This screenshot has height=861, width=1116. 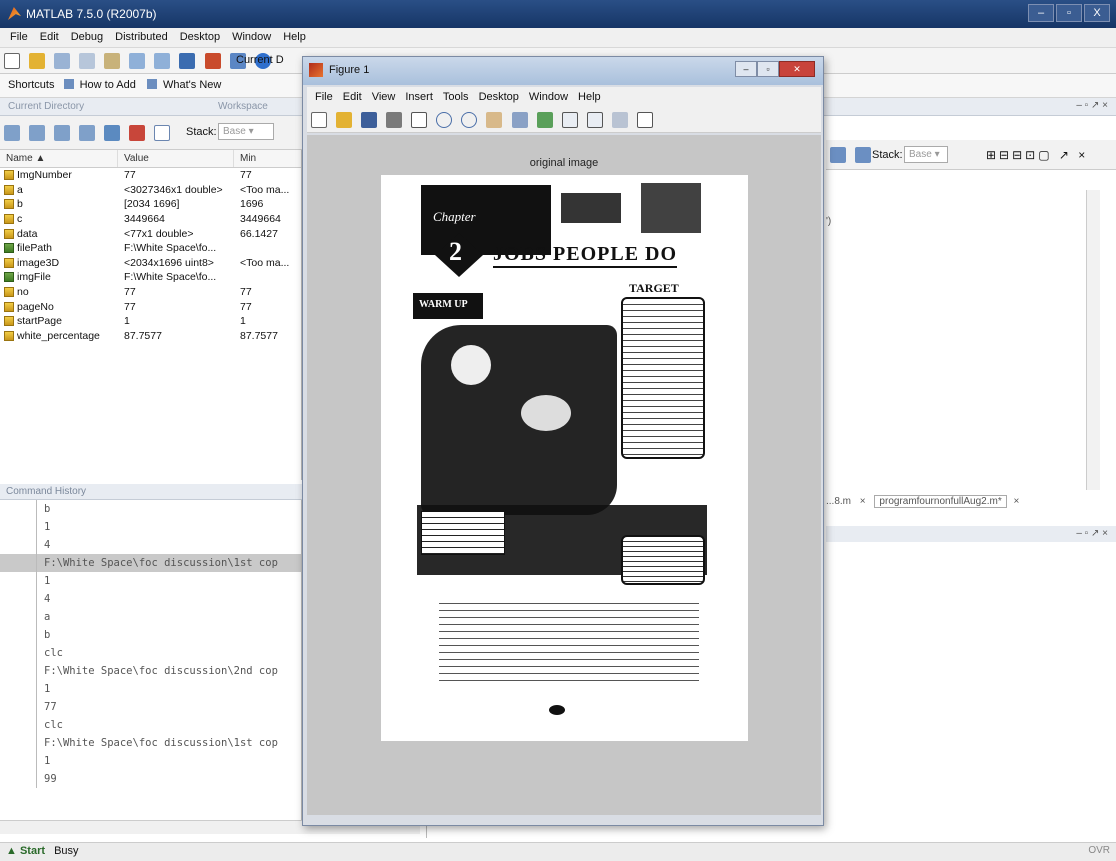 I want to click on workspace-row: no 77 77, so click(x=150, y=292).